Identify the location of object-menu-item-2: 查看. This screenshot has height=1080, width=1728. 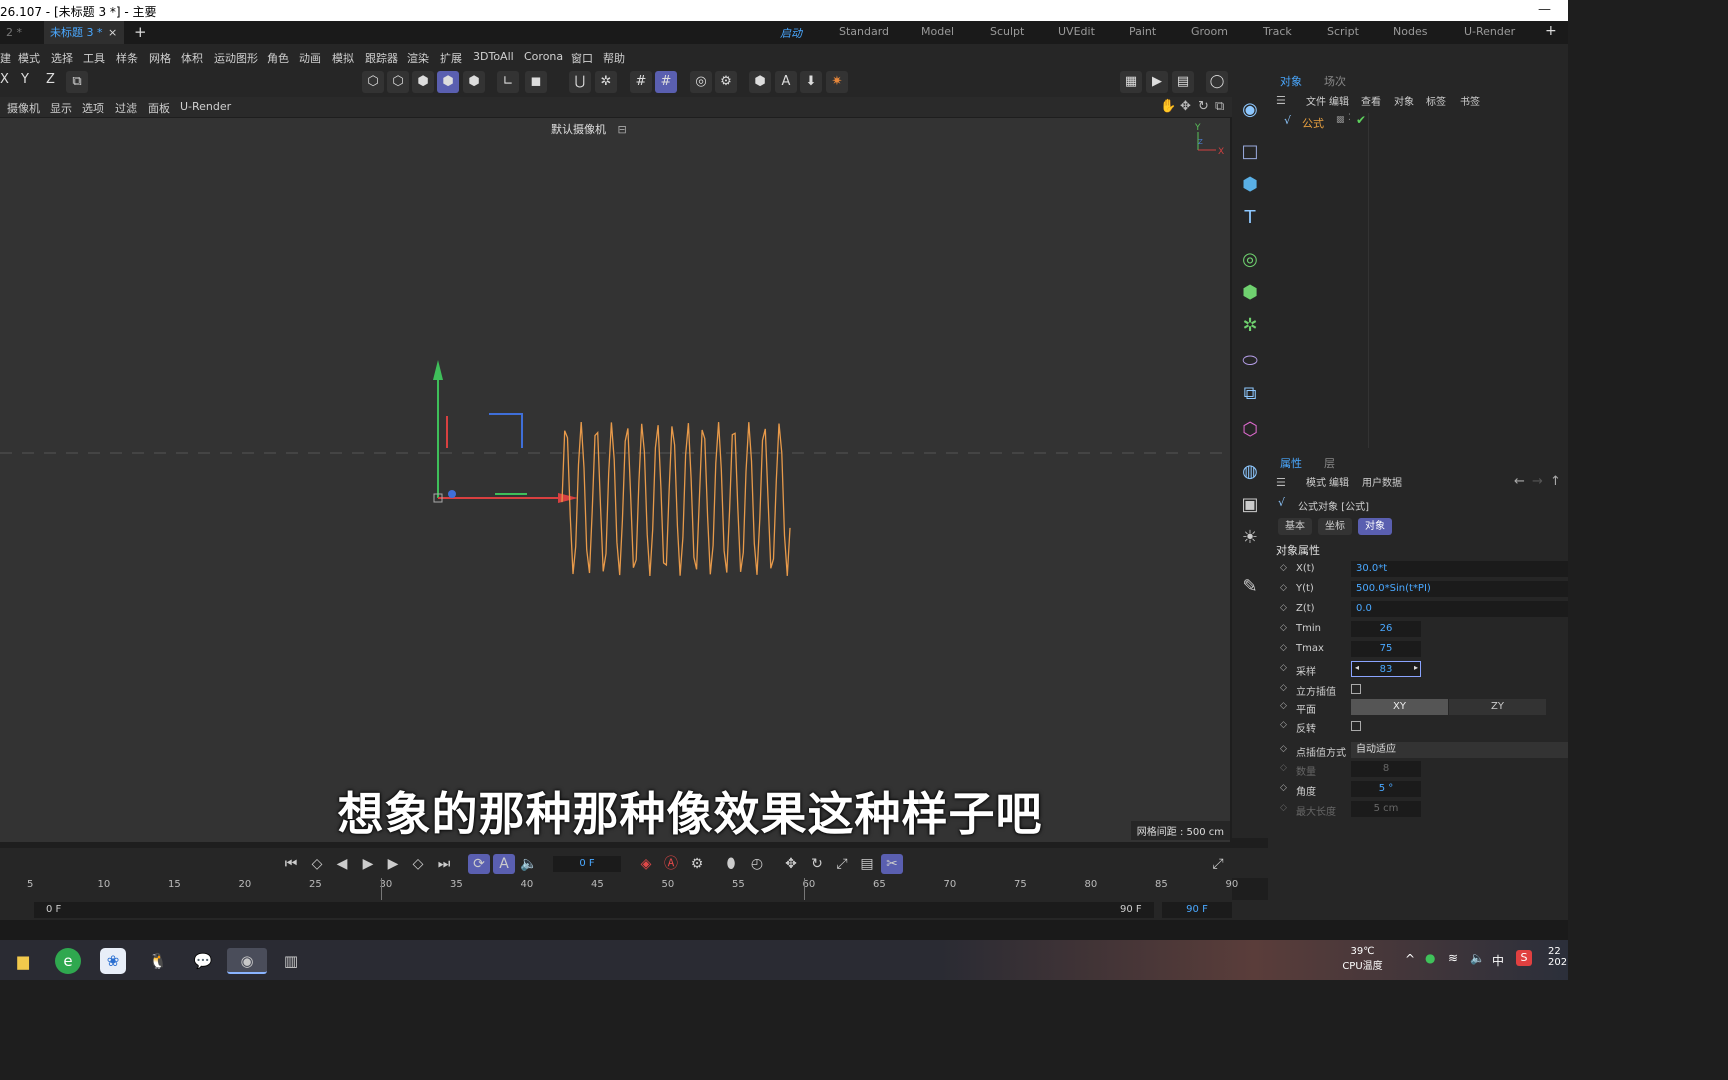
(1371, 100).